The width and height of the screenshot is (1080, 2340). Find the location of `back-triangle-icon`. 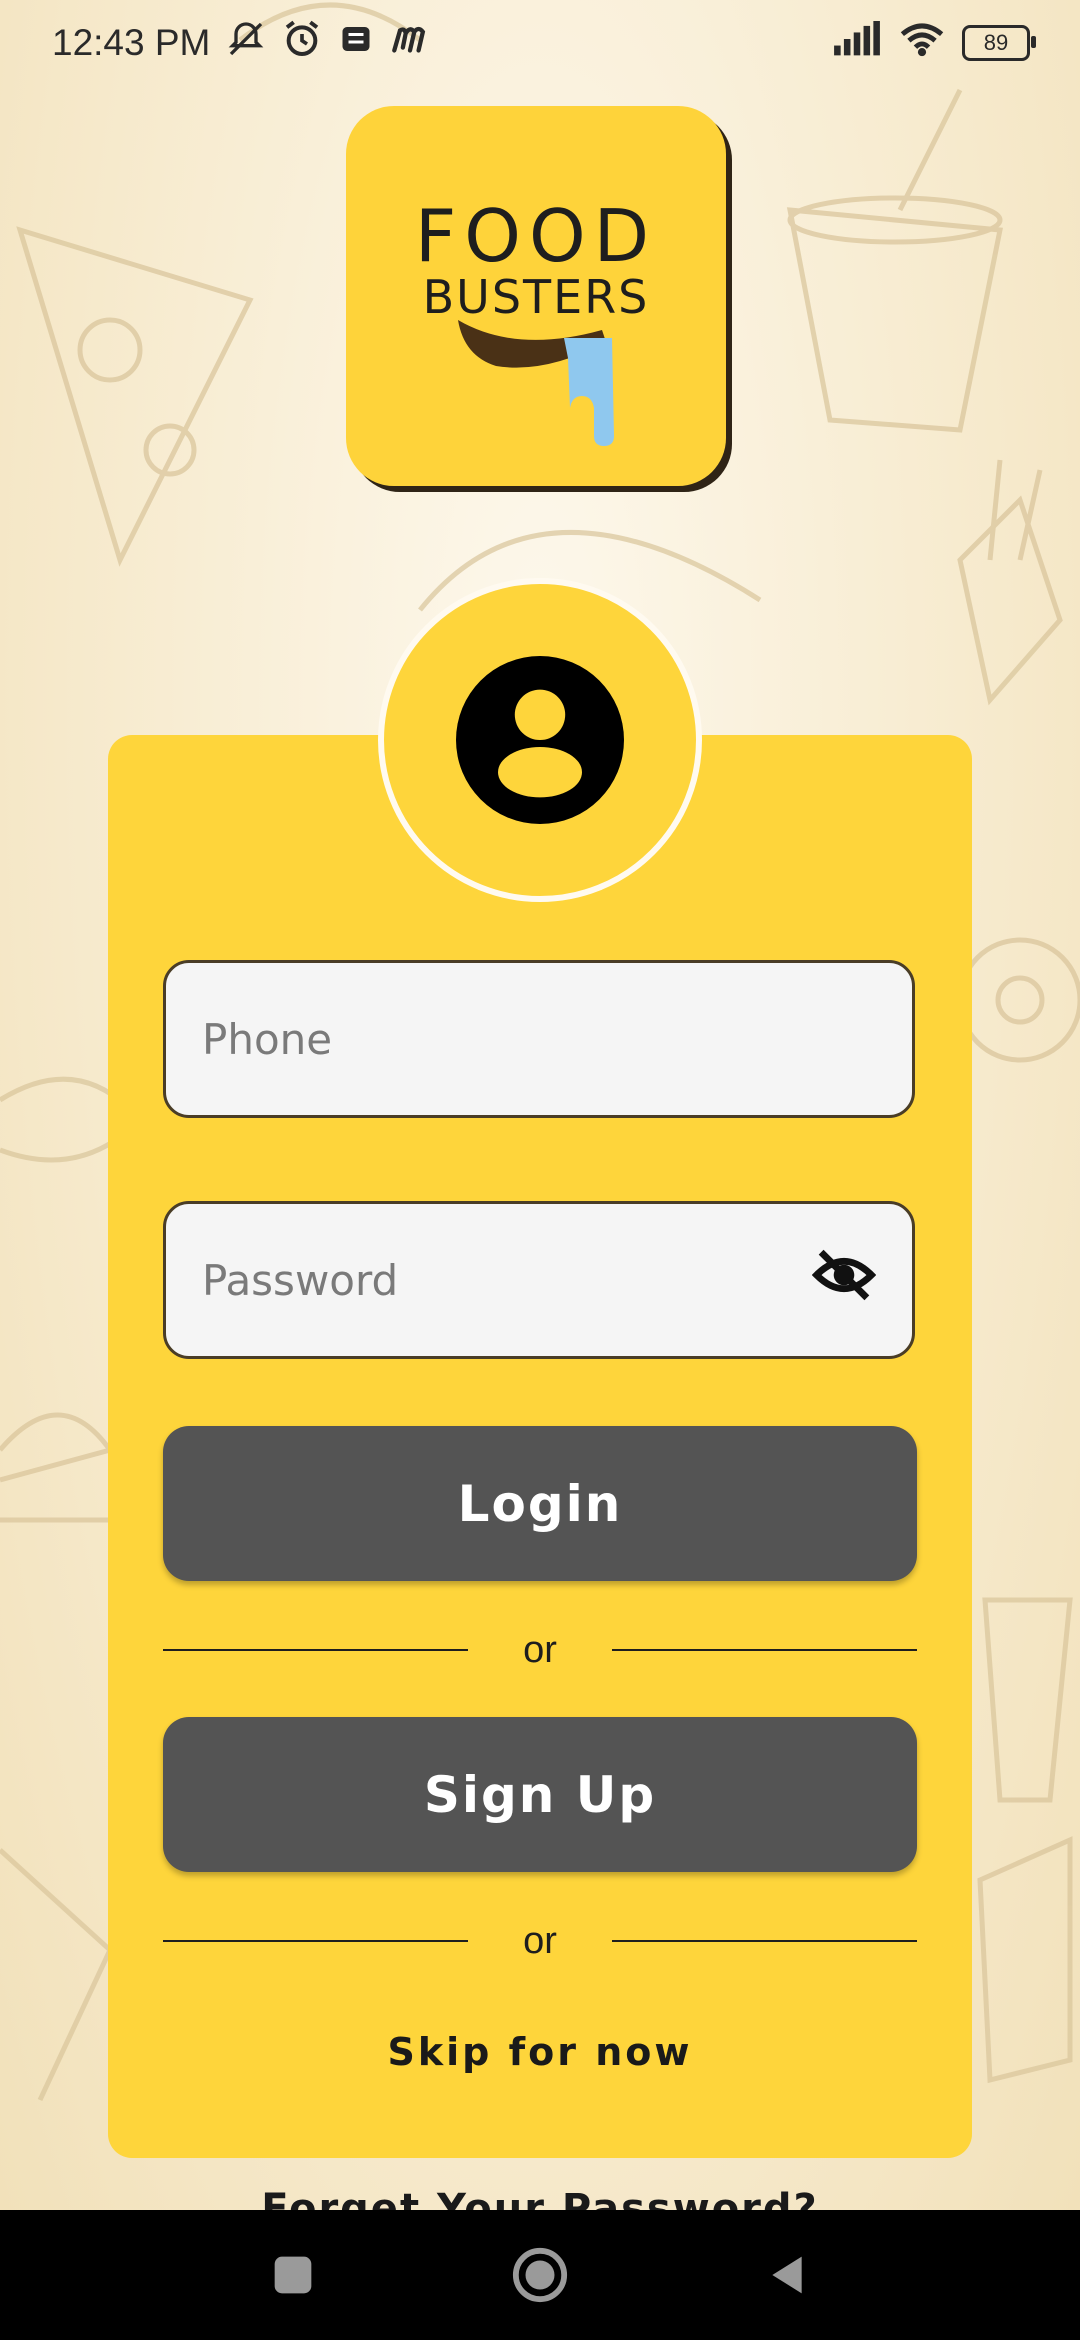

back-triangle-icon is located at coordinates (786, 2275).